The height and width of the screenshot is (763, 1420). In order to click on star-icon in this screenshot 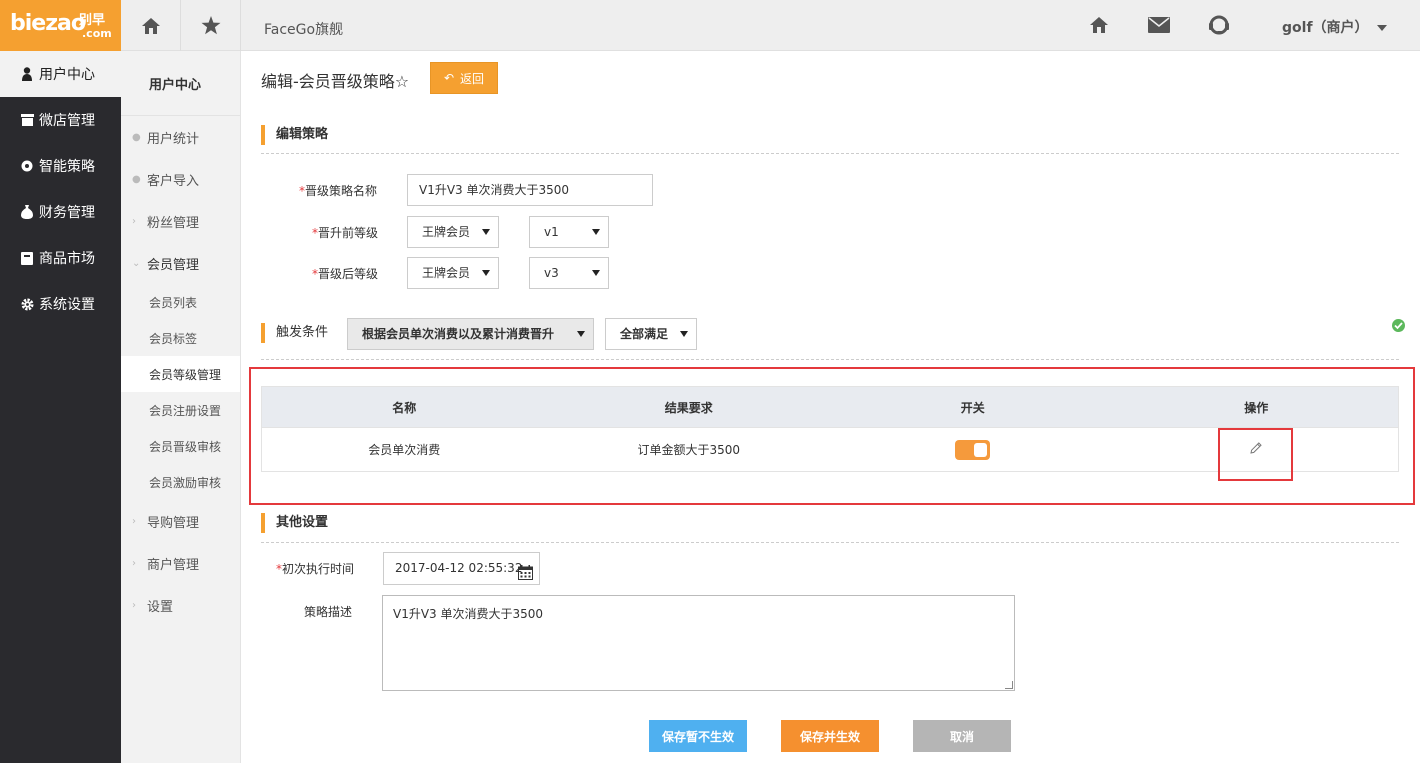, I will do `click(211, 25)`.